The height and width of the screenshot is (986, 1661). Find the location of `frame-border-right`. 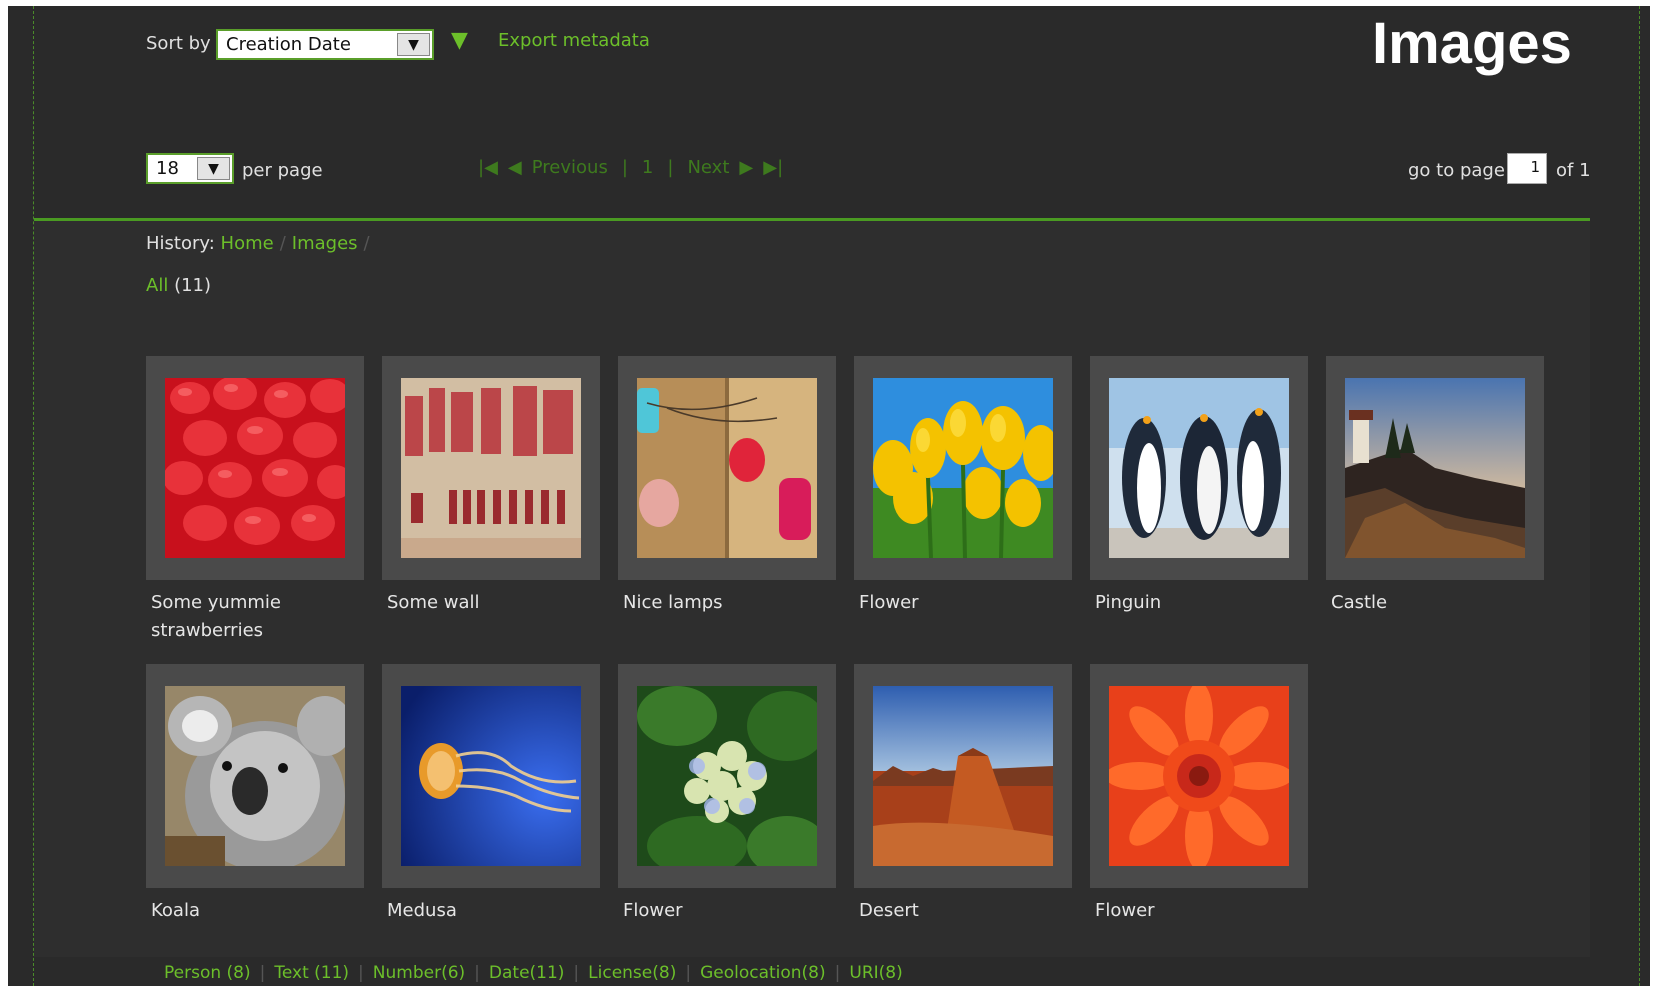

frame-border-right is located at coordinates (1639, 496).